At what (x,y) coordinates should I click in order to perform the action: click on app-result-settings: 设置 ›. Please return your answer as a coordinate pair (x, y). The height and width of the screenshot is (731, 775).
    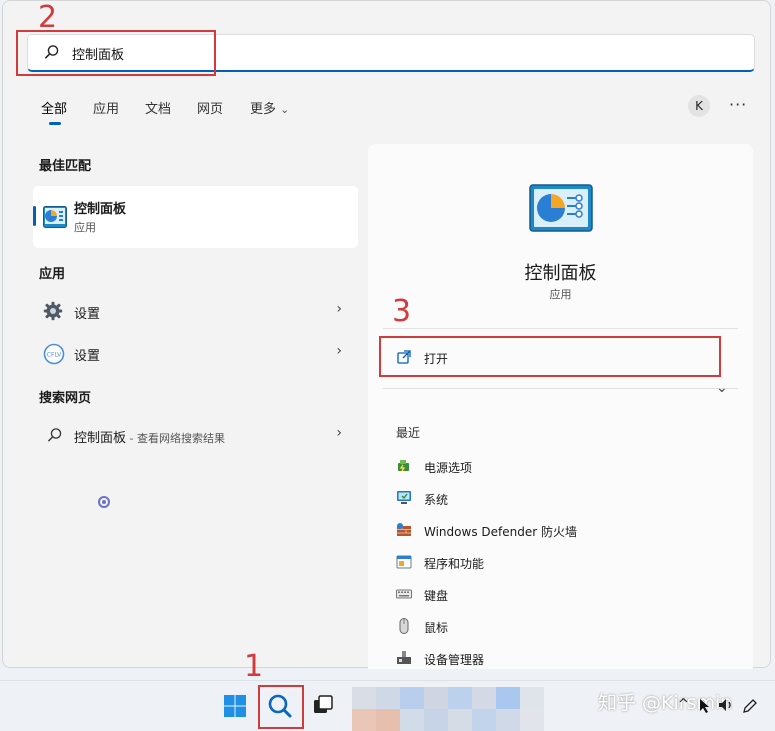
    Looking at the image, I should click on (195, 311).